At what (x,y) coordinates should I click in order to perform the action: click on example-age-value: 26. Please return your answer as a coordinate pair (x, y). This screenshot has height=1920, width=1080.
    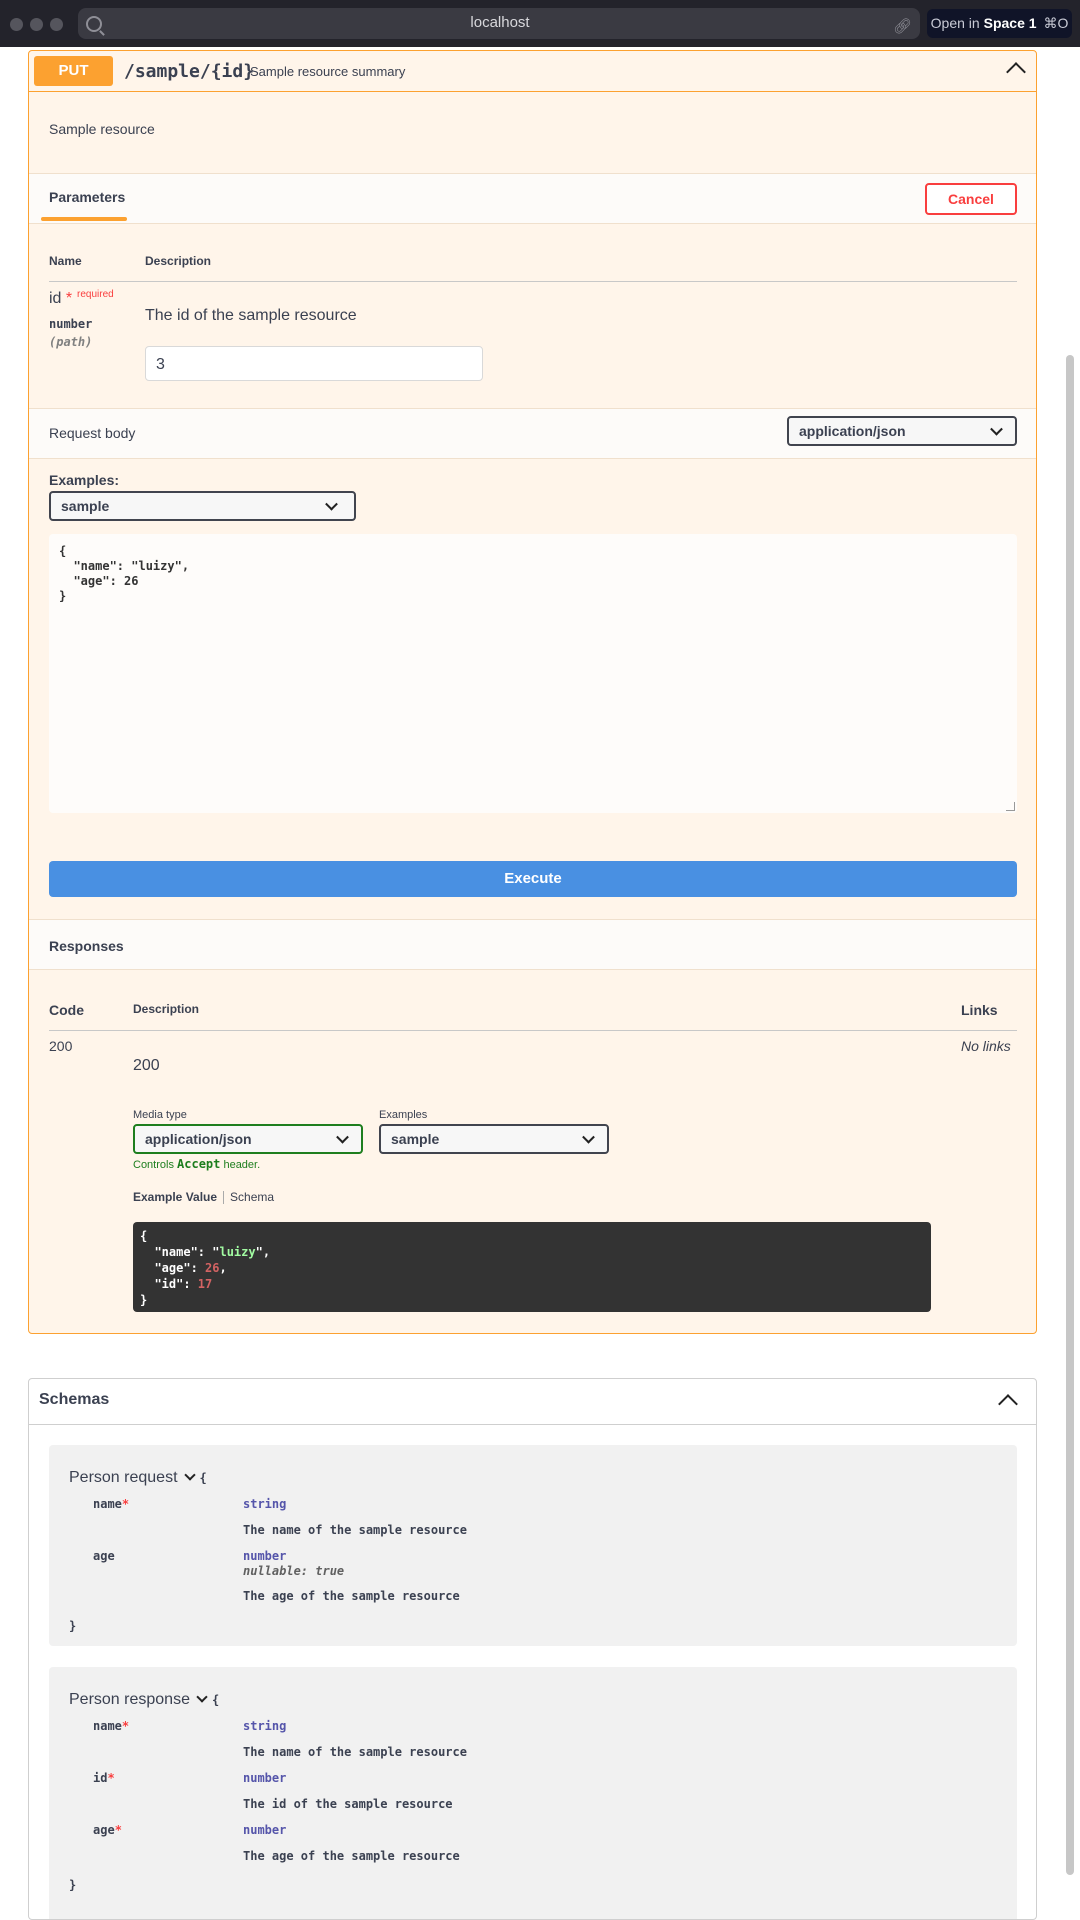
    Looking at the image, I should click on (212, 1268).